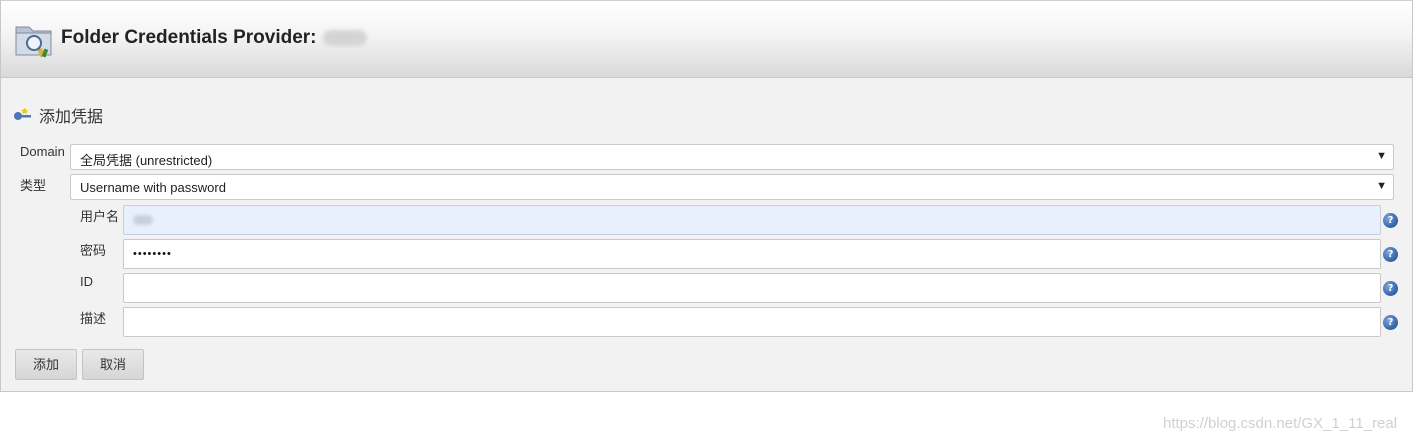 The height and width of the screenshot is (444, 1419). What do you see at coordinates (93, 250) in the screenshot?
I see `password-label: 密码` at bounding box center [93, 250].